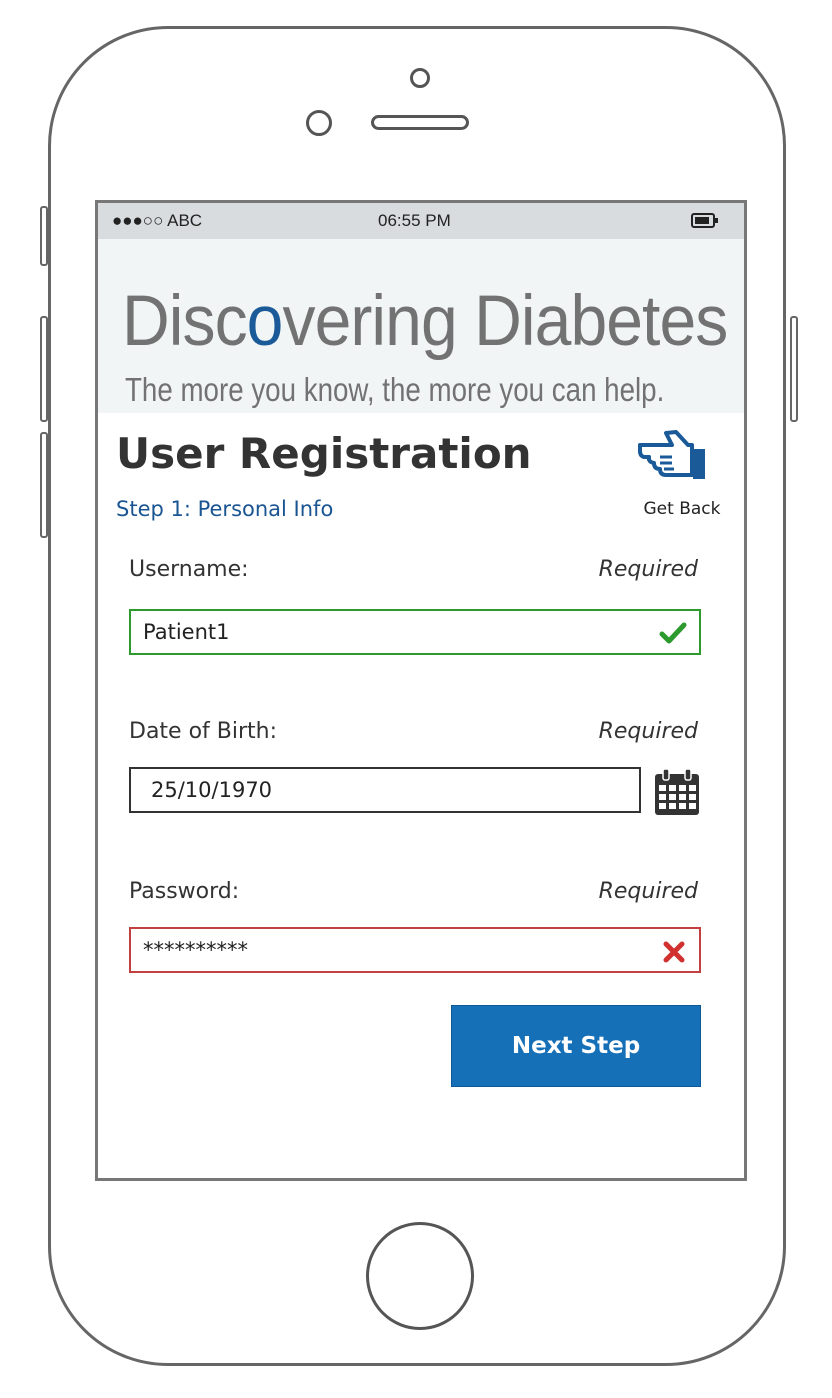  Describe the element at coordinates (189, 569) in the screenshot. I see `username-label: Username:` at that location.